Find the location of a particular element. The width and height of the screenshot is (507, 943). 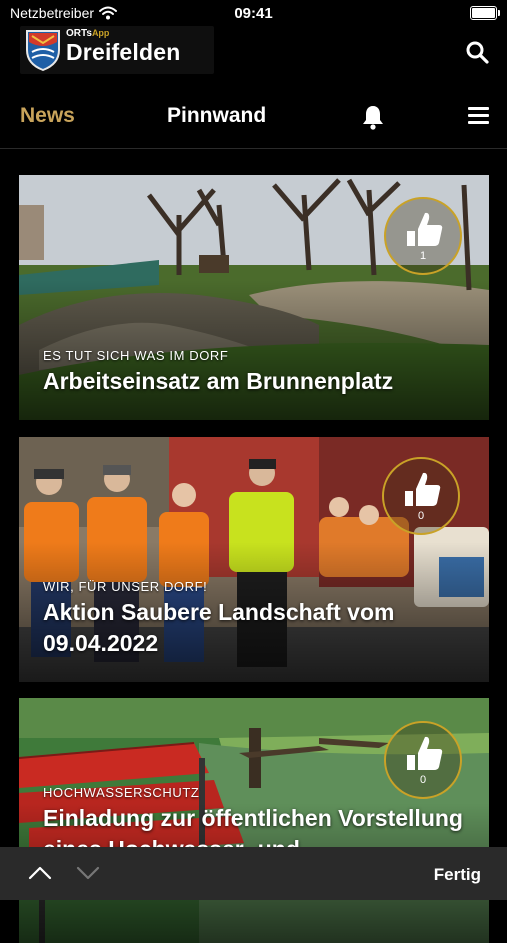

card-category: ES TUT SICH WAS IM DORF is located at coordinates (136, 355).